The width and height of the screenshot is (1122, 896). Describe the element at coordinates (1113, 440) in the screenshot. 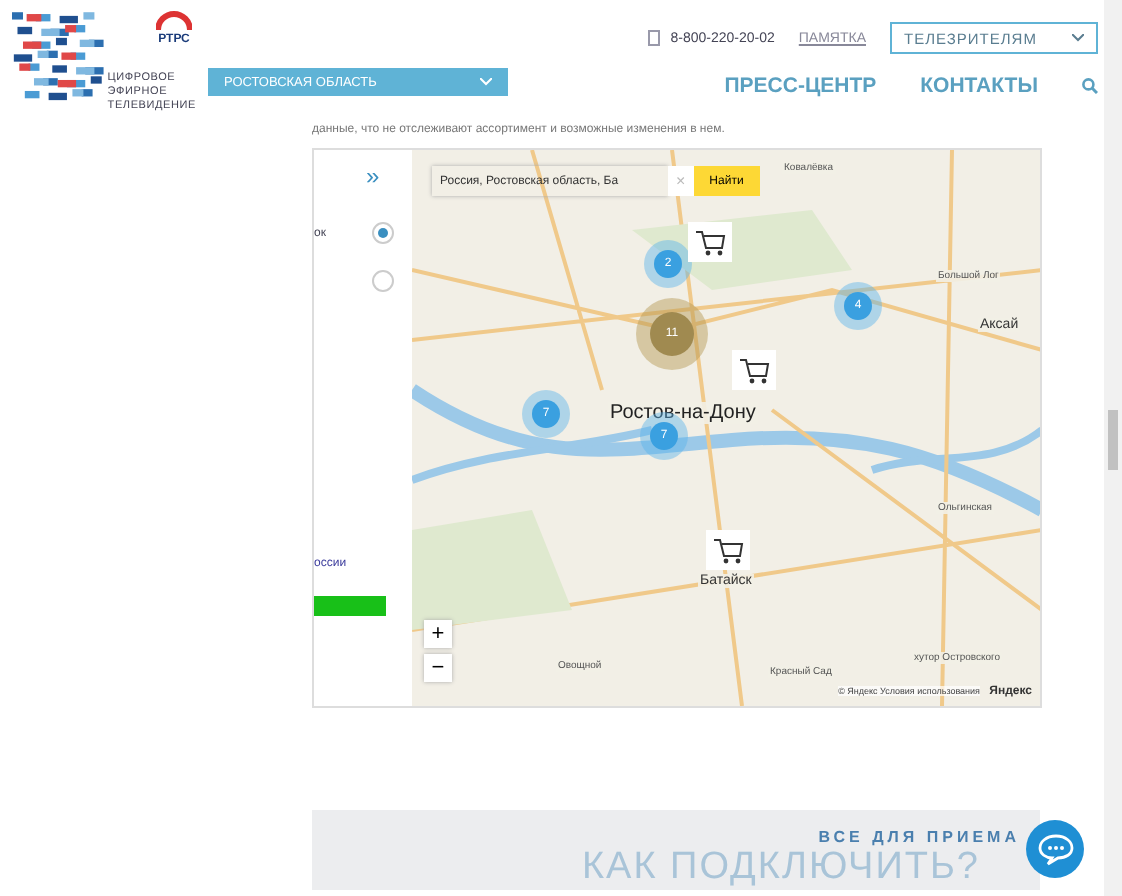

I see `scroll-thumb` at that location.